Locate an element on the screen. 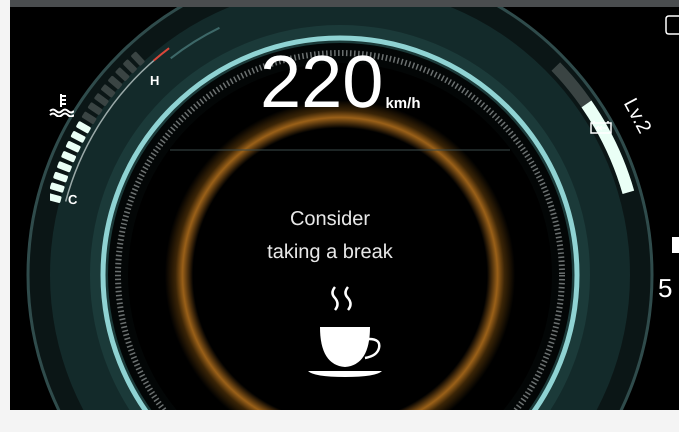  regen-level-label: Lv.2 is located at coordinates (637, 117).